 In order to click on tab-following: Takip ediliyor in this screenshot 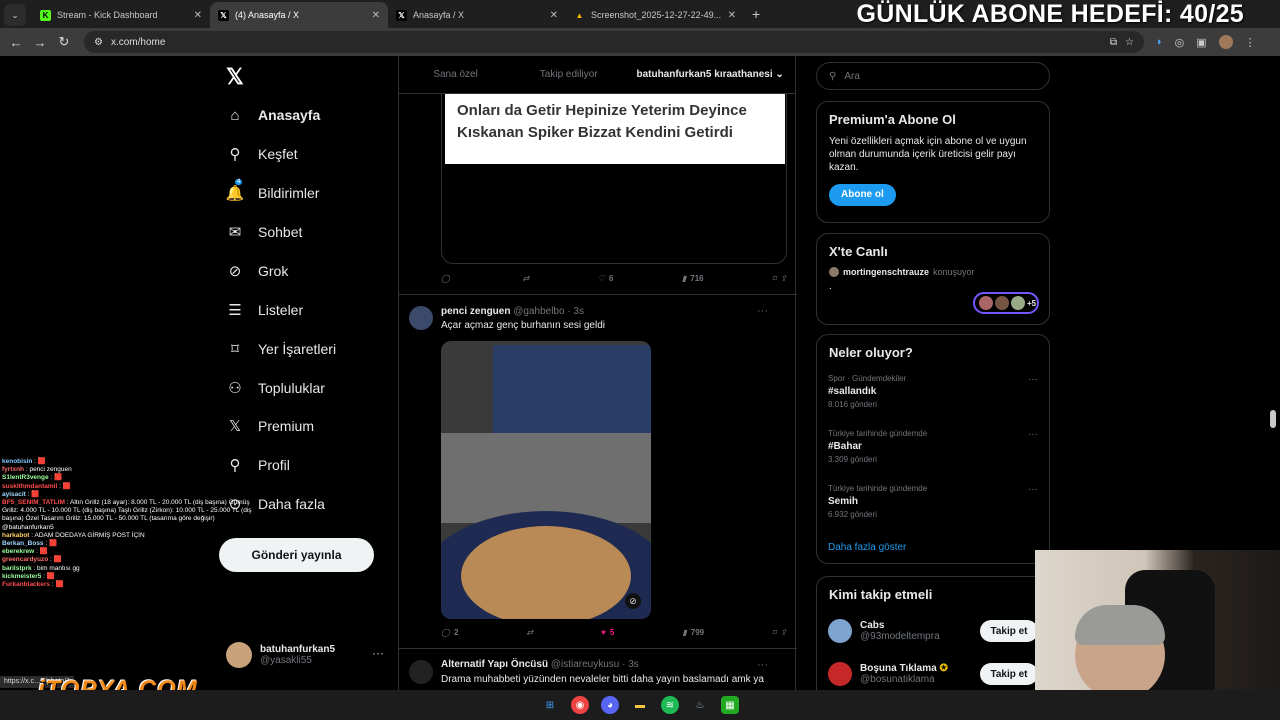, I will do `click(568, 74)`.